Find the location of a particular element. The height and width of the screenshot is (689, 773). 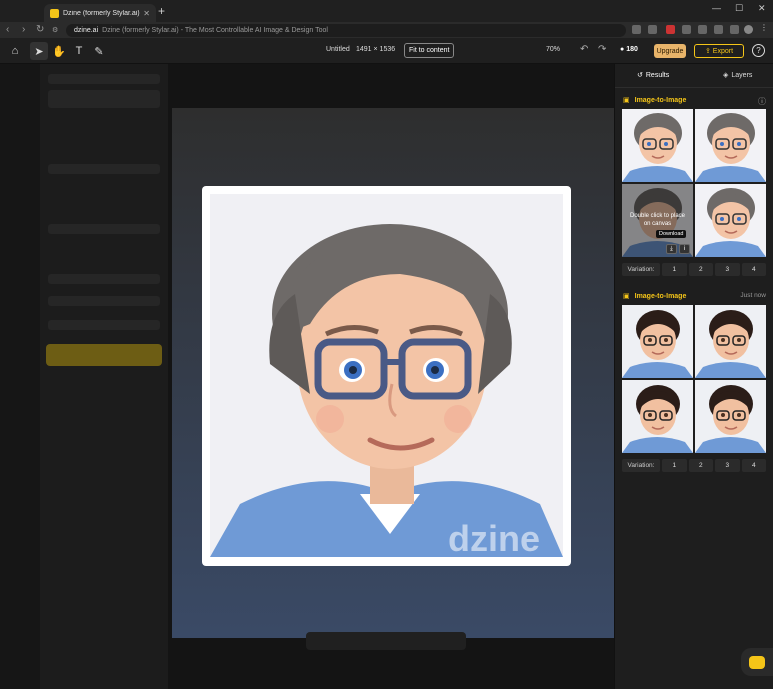

tab-layers: ◈ Layers is located at coordinates (738, 75).